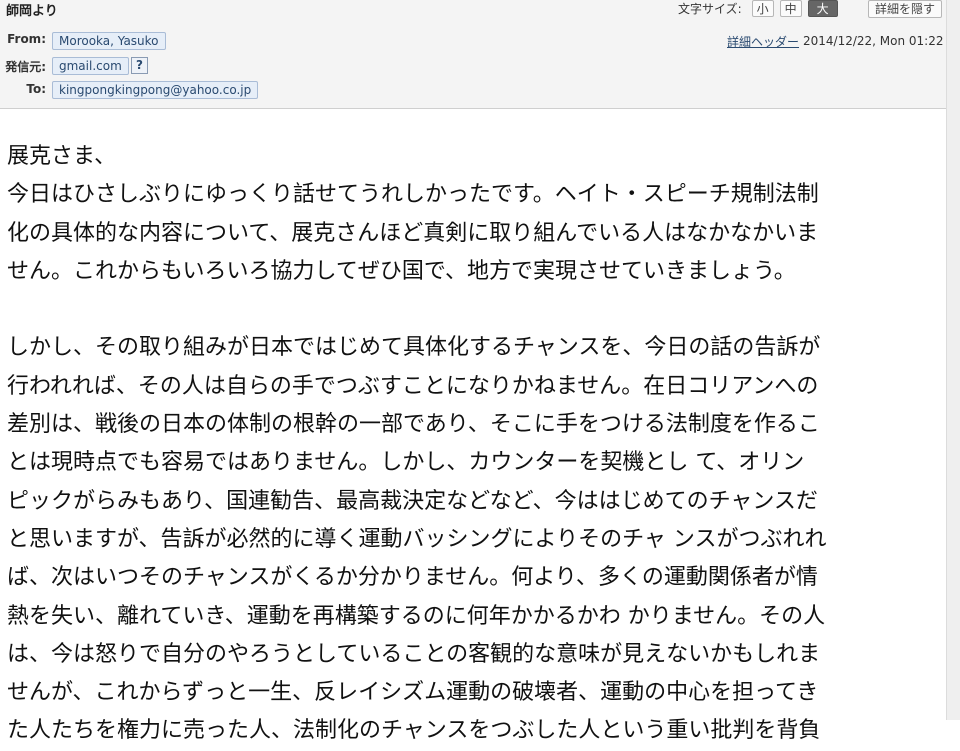 Image resolution: width=960 pixels, height=751 pixels. Describe the element at coordinates (413, 693) in the screenshot. I see `body-line: せんが、これからずっと一生、反レイシズム運動の破壊者、運動の中心を担ってき` at that location.